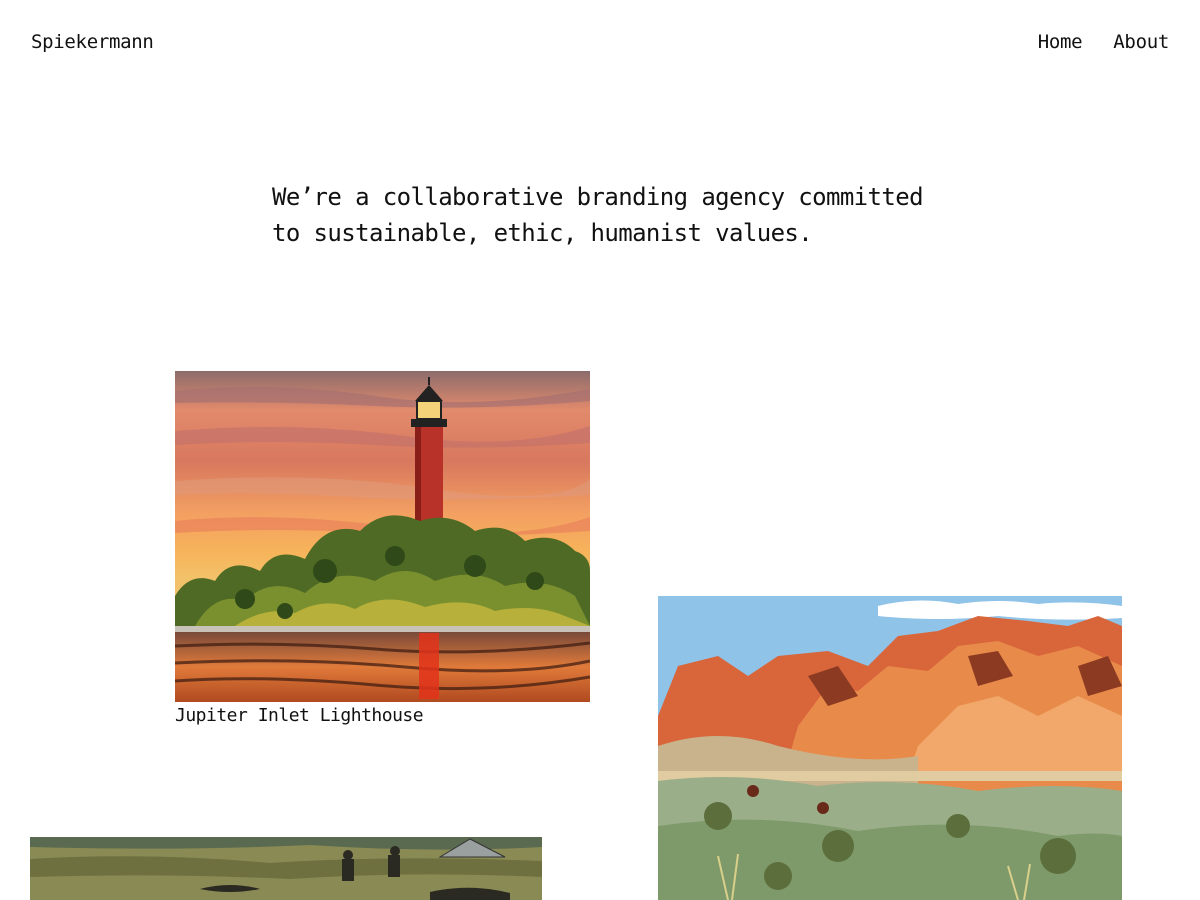 Image resolution: width=1200 pixels, height=900 pixels. What do you see at coordinates (542, 233) in the screenshot?
I see `intro-line-2: to sustainable, ethic, humanist values.` at bounding box center [542, 233].